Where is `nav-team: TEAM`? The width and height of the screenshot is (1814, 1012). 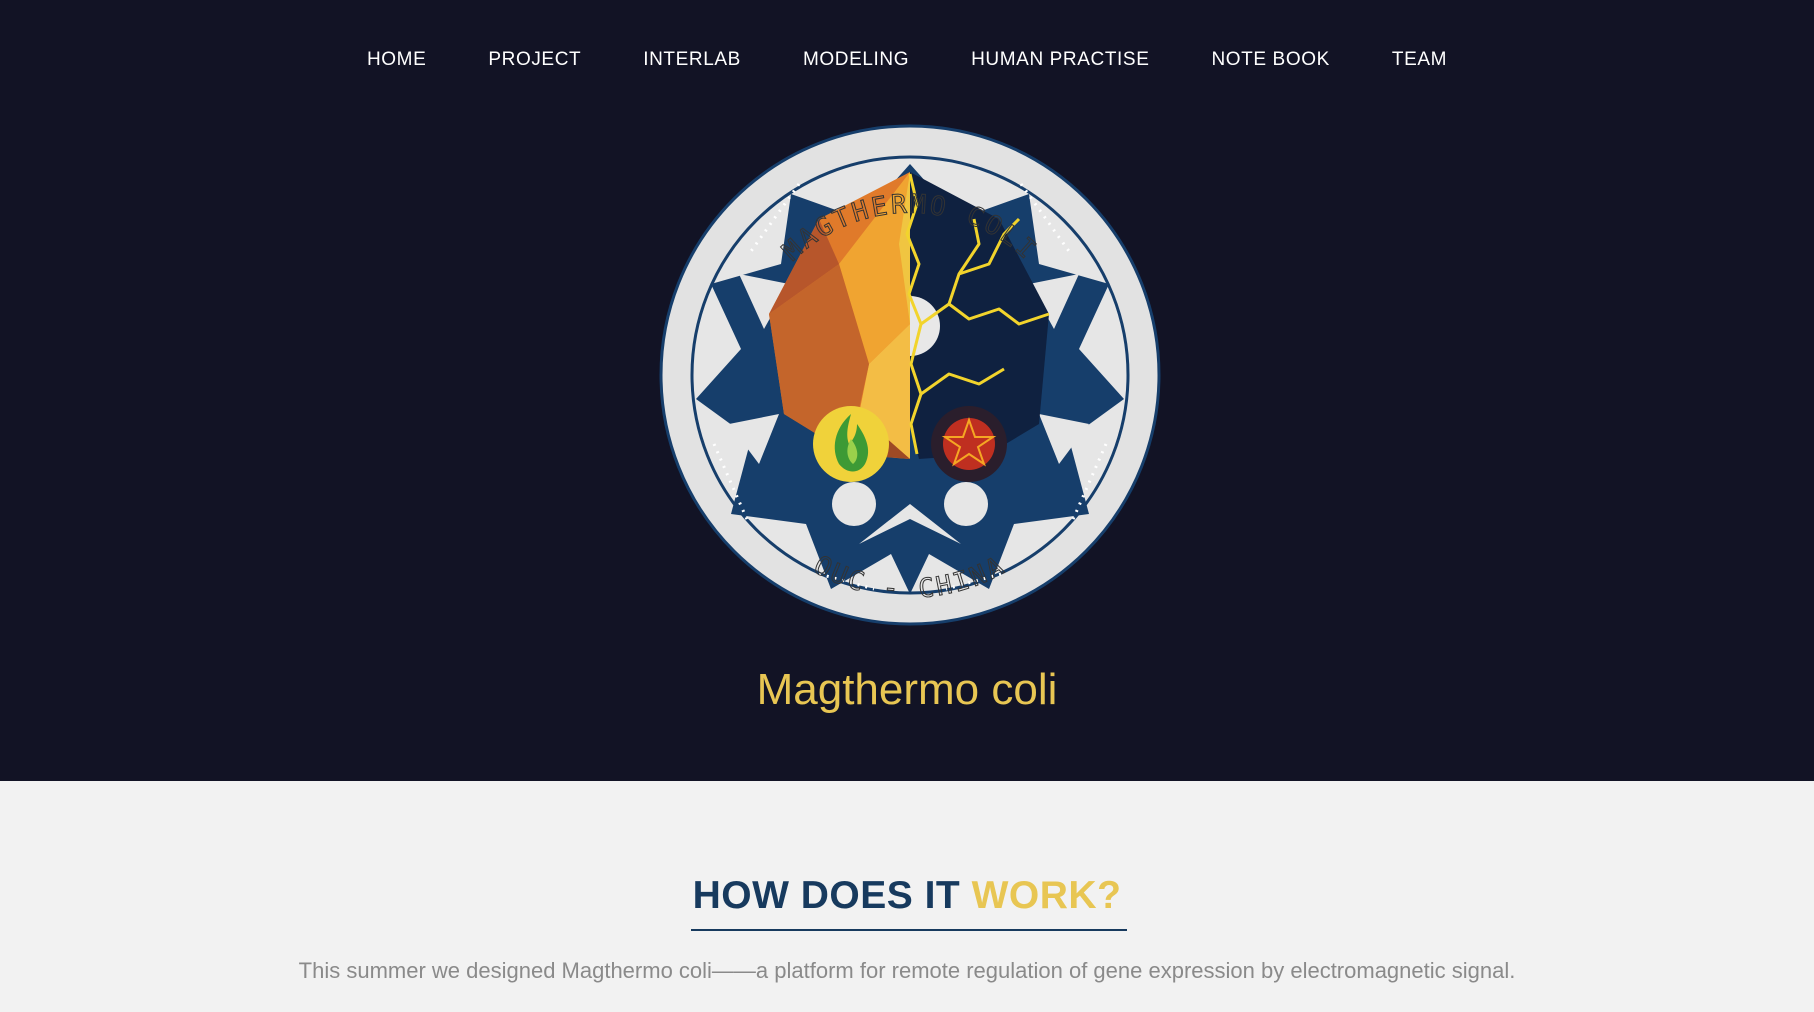 nav-team: TEAM is located at coordinates (1419, 60).